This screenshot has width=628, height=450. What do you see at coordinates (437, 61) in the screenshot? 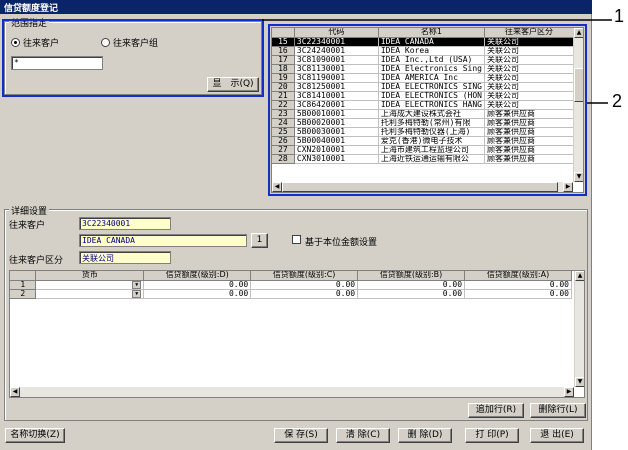
I see `callout-lines` at bounding box center [437, 61].